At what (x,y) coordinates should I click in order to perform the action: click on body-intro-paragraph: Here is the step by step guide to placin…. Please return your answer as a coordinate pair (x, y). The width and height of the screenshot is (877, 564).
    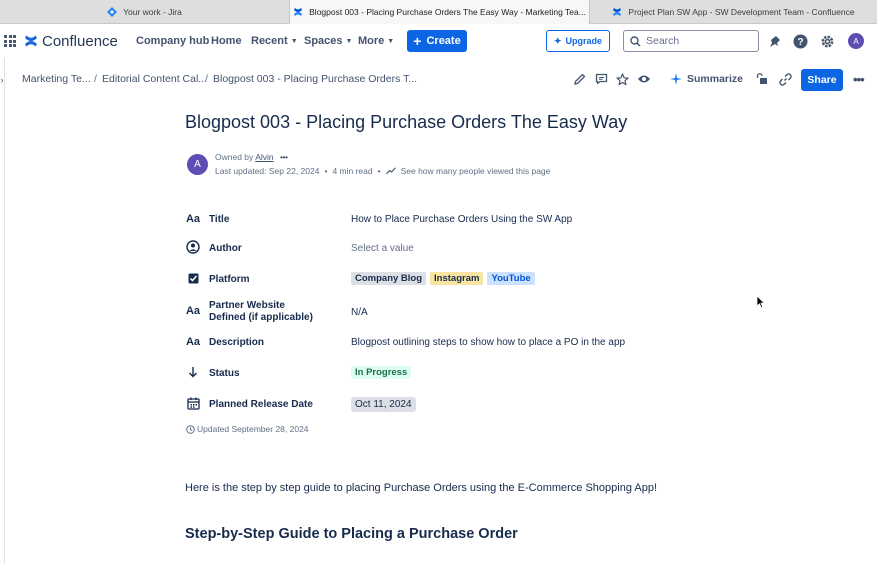
    Looking at the image, I should click on (421, 488).